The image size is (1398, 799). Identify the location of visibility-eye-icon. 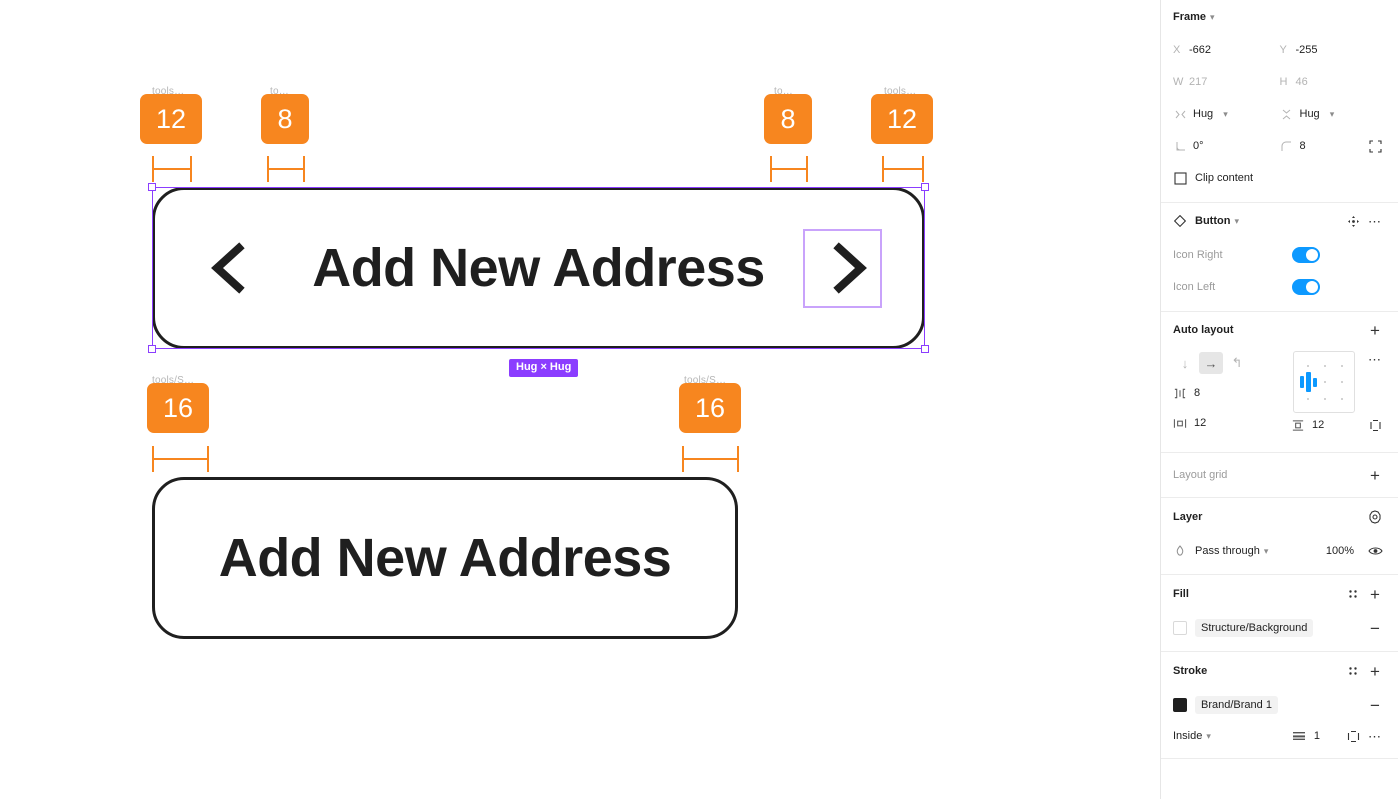
(1375, 551).